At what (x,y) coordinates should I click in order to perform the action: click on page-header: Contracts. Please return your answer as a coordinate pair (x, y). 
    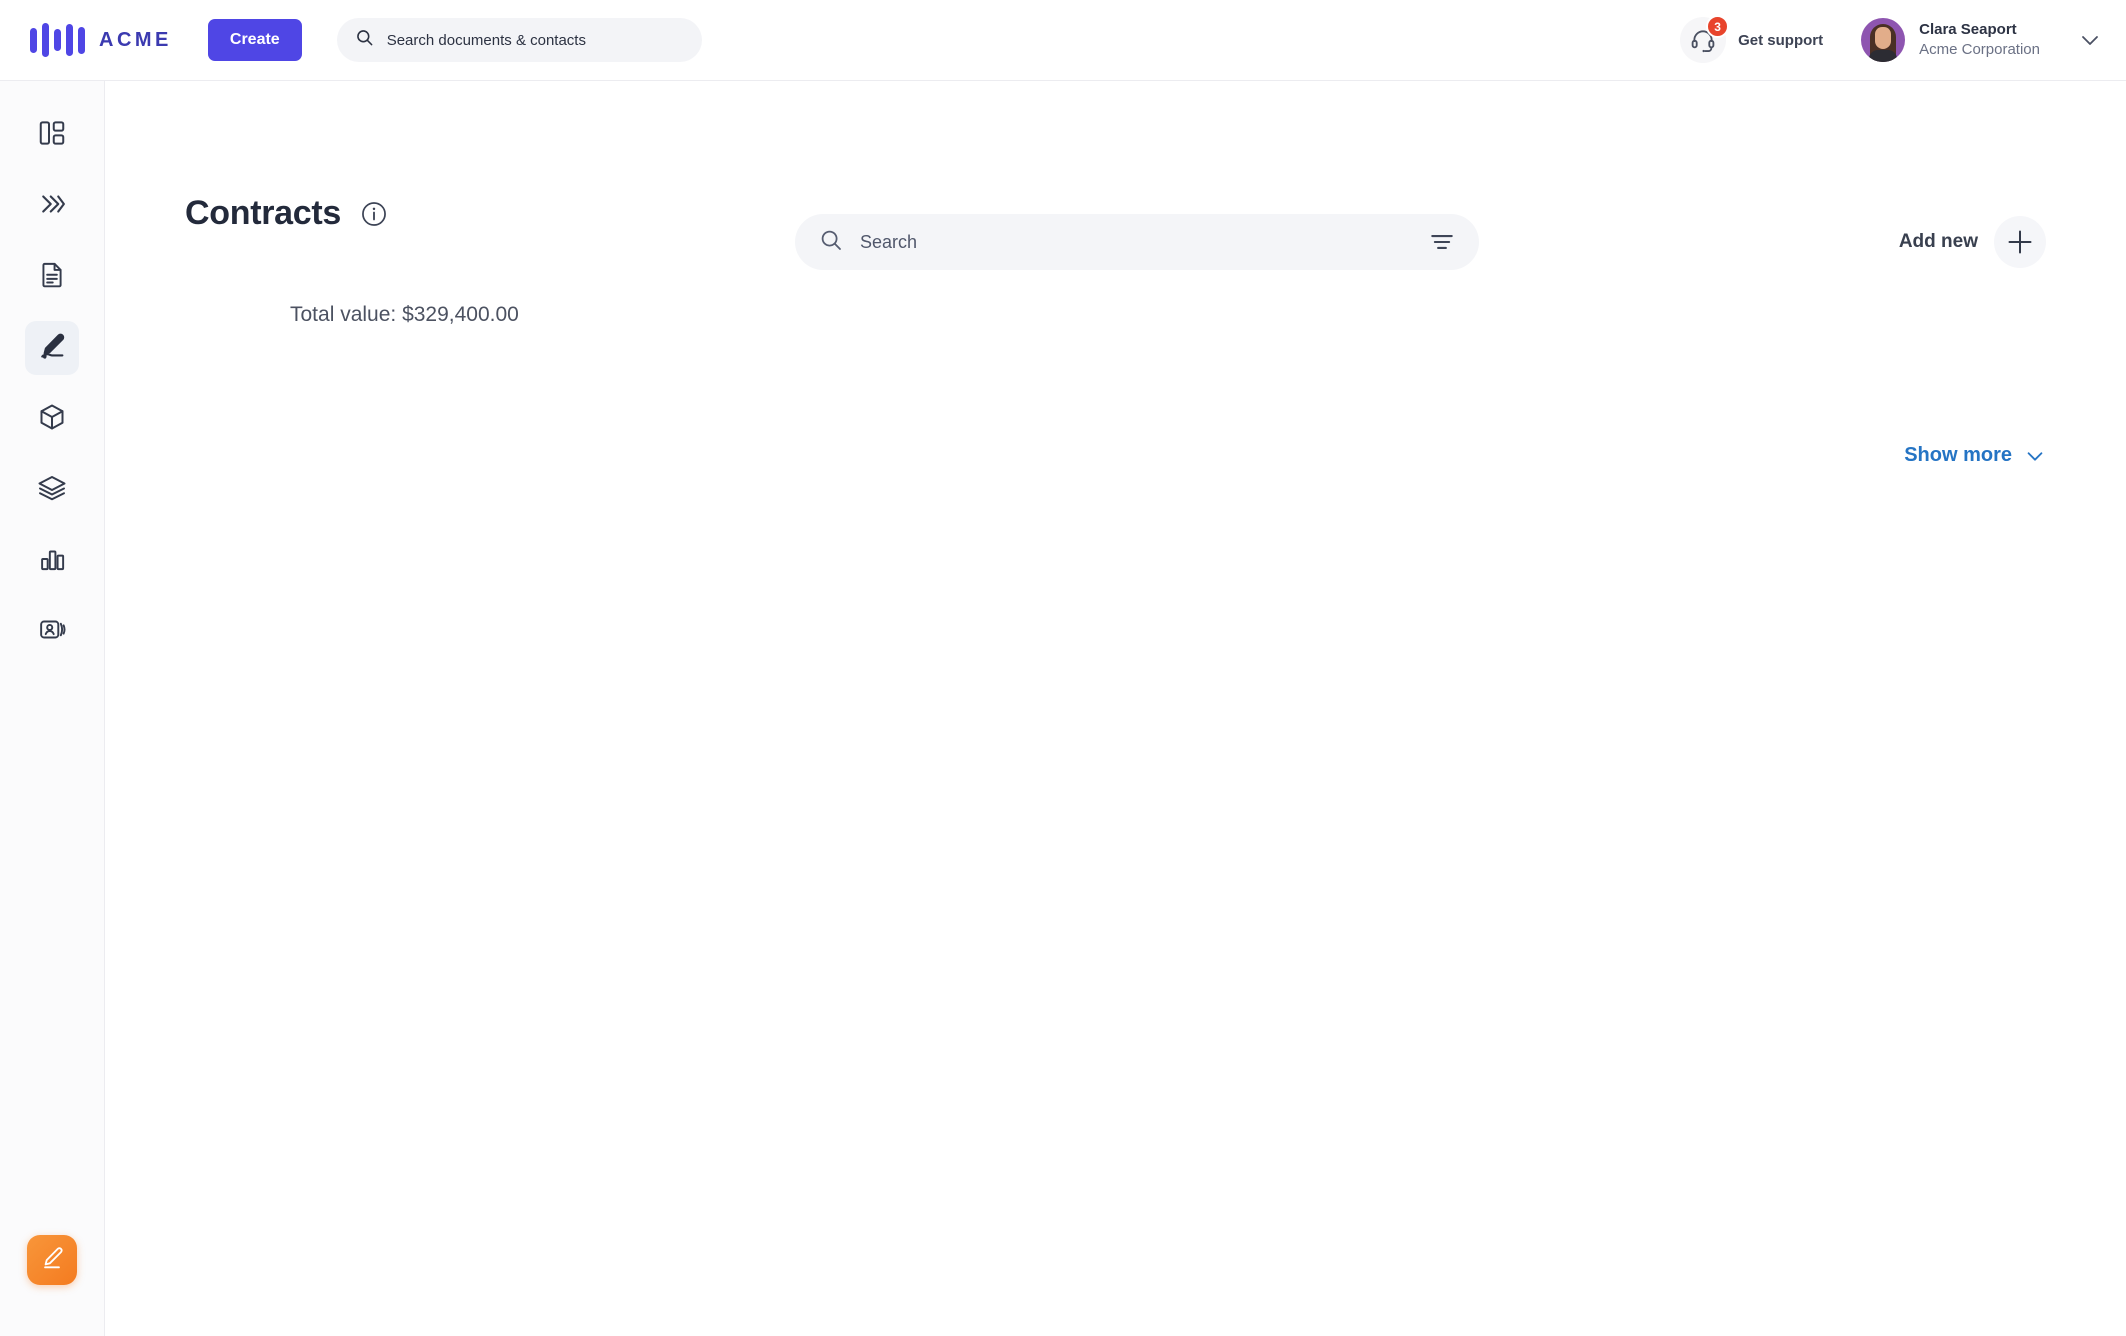
    Looking at the image, I should click on (1115, 157).